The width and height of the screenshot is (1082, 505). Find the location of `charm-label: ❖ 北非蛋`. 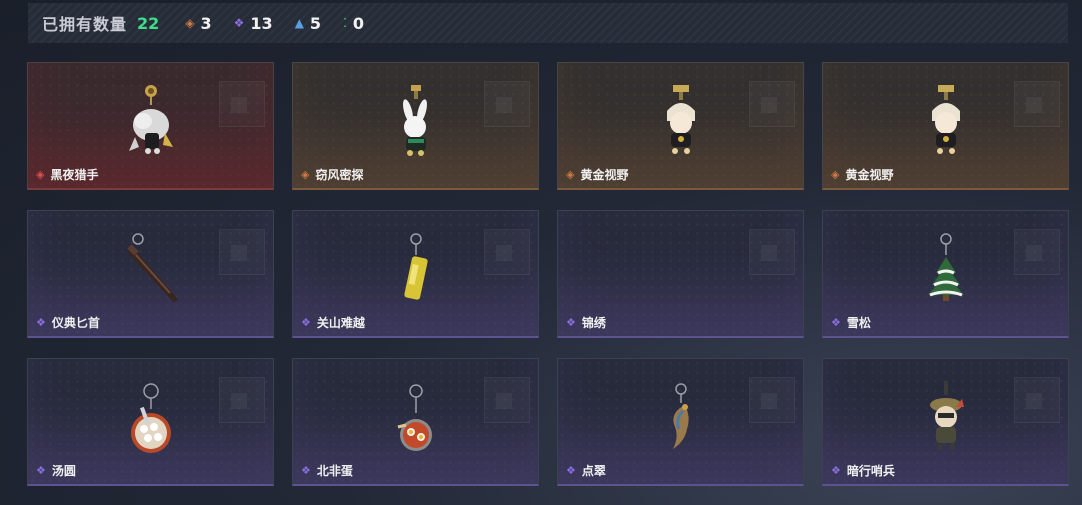

charm-label: ❖ 北非蛋 is located at coordinates (327, 470).